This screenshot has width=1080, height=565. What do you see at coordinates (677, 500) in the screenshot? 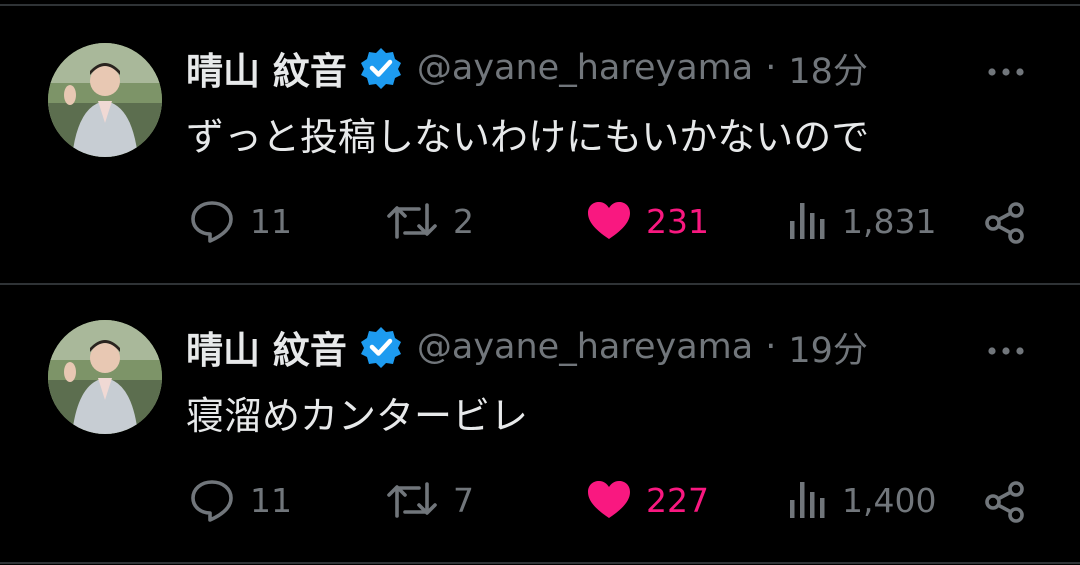
I see `like-count: 227` at bounding box center [677, 500].